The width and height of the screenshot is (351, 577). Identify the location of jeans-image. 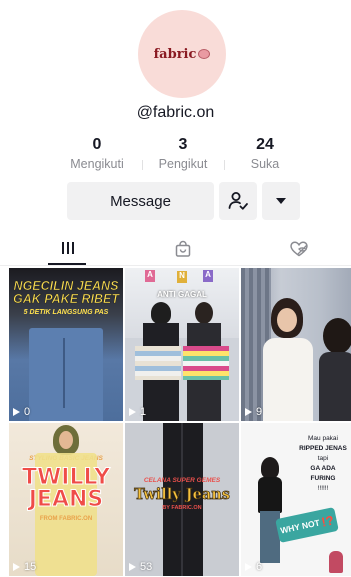
(66, 374).